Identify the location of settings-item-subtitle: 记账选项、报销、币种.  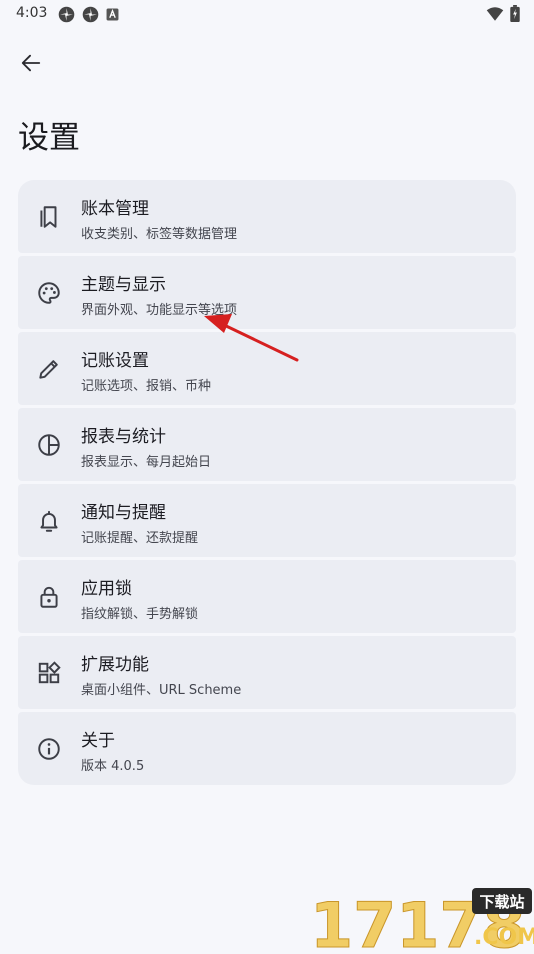
(146, 386).